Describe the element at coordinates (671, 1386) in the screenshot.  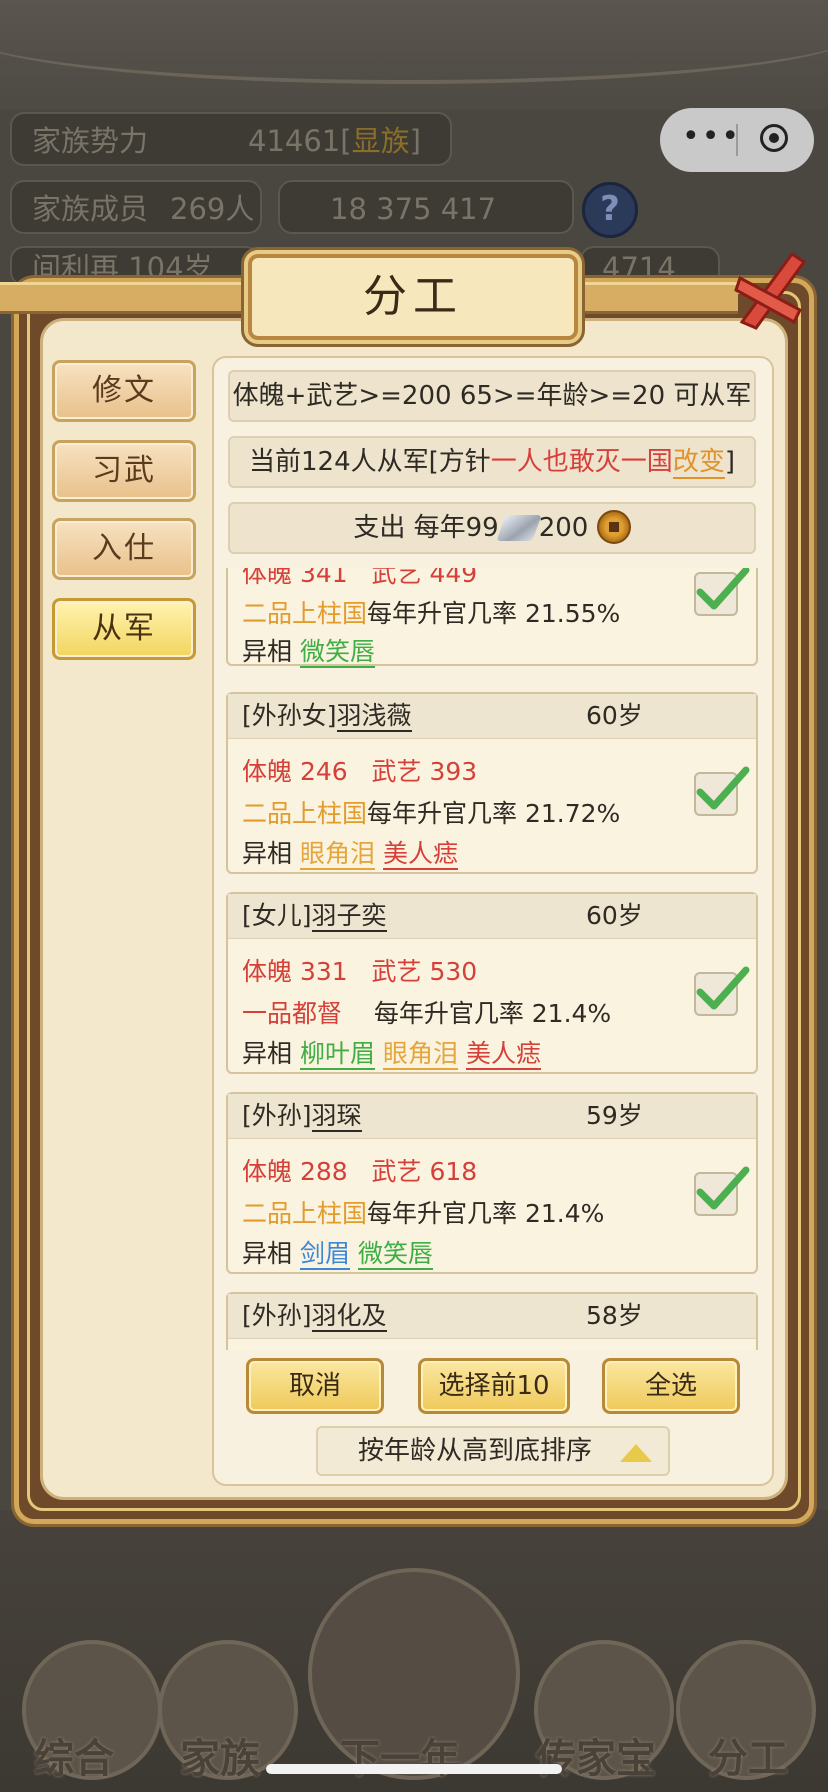
I see `select-all-button: 全选` at that location.